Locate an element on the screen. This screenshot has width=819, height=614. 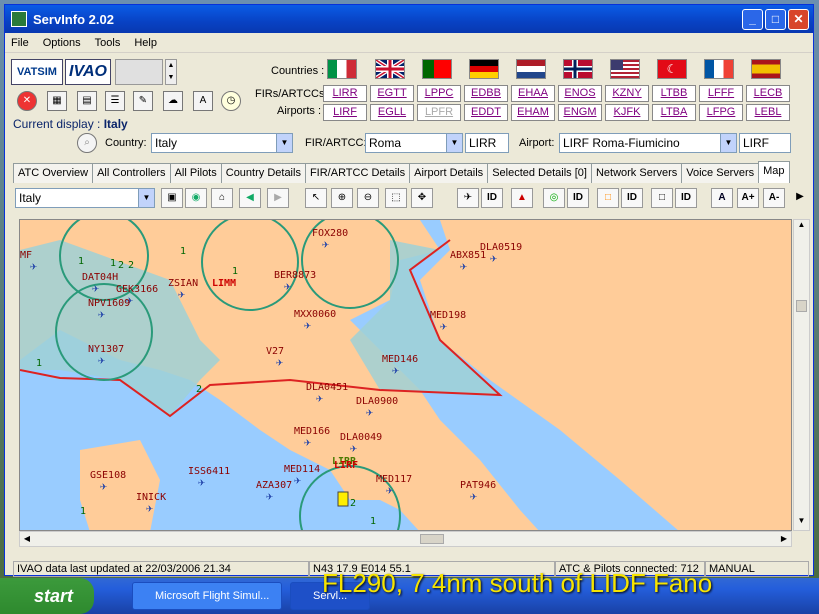
flag-france is located at coordinates (719, 69).